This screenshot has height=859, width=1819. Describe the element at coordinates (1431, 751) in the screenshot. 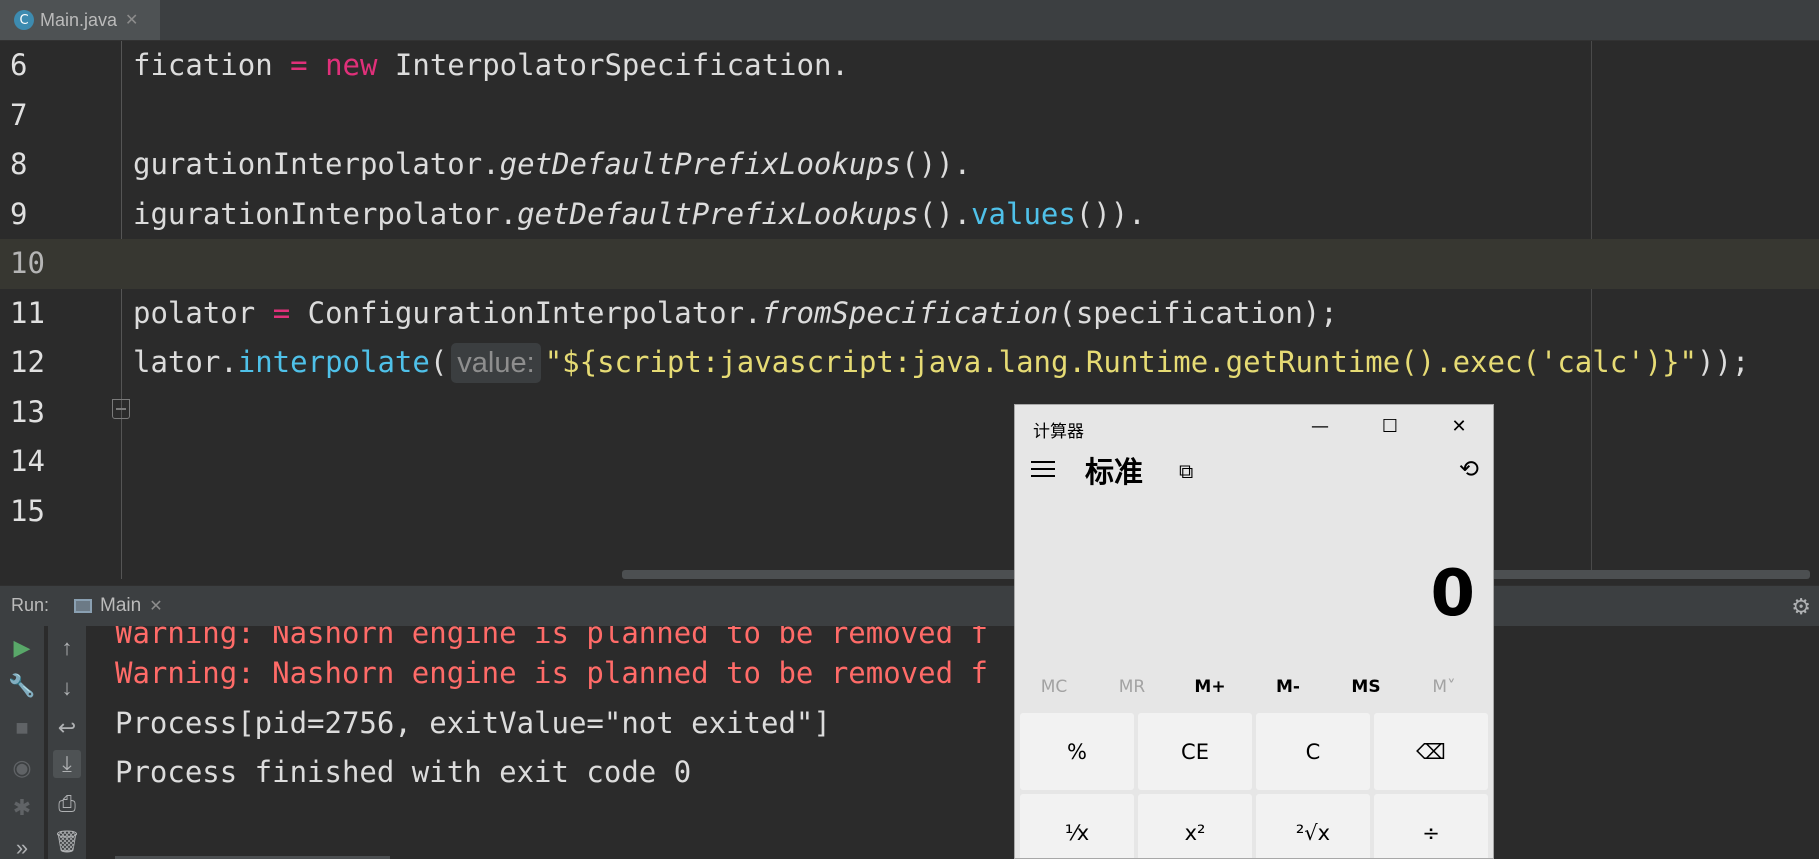

I see `backspace-button: ⌫` at that location.